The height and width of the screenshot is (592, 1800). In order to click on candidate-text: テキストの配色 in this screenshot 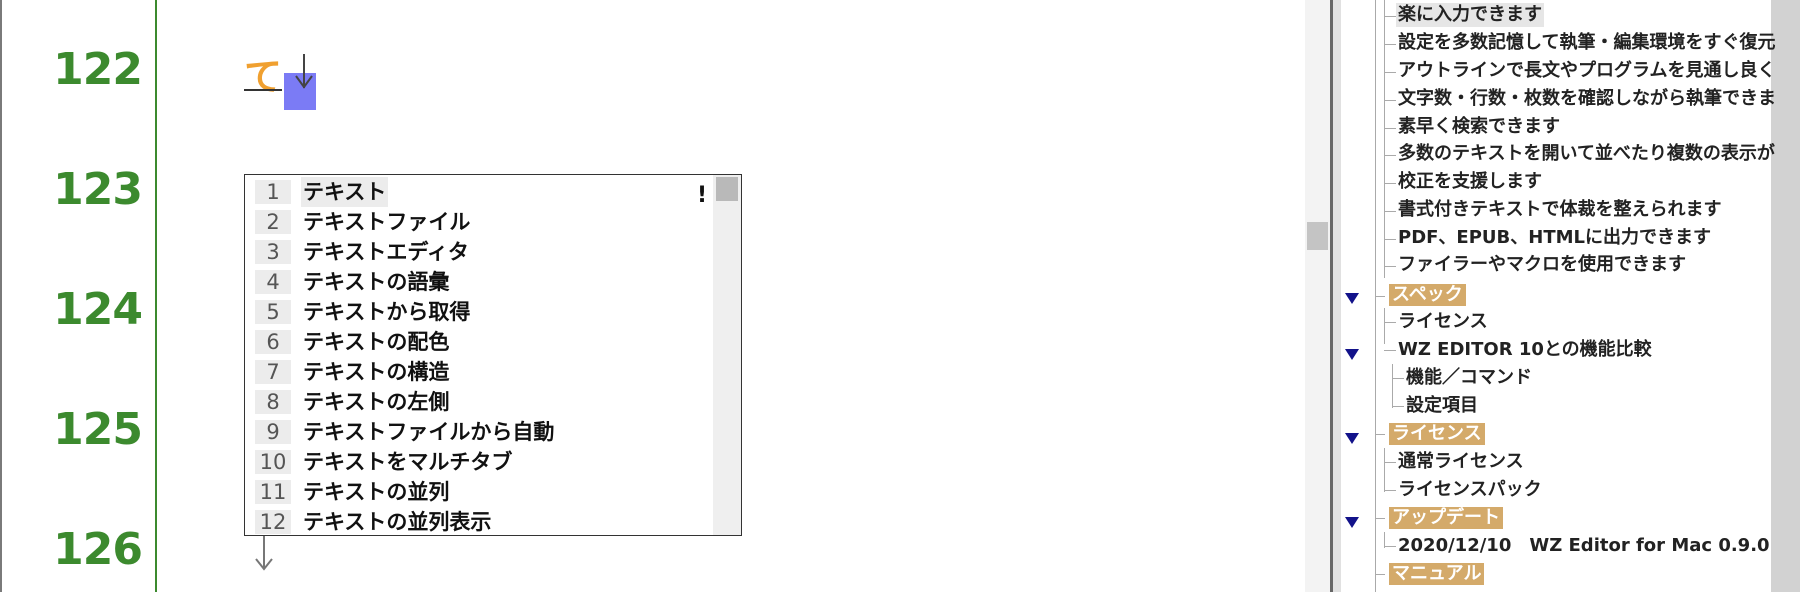, I will do `click(376, 342)`.